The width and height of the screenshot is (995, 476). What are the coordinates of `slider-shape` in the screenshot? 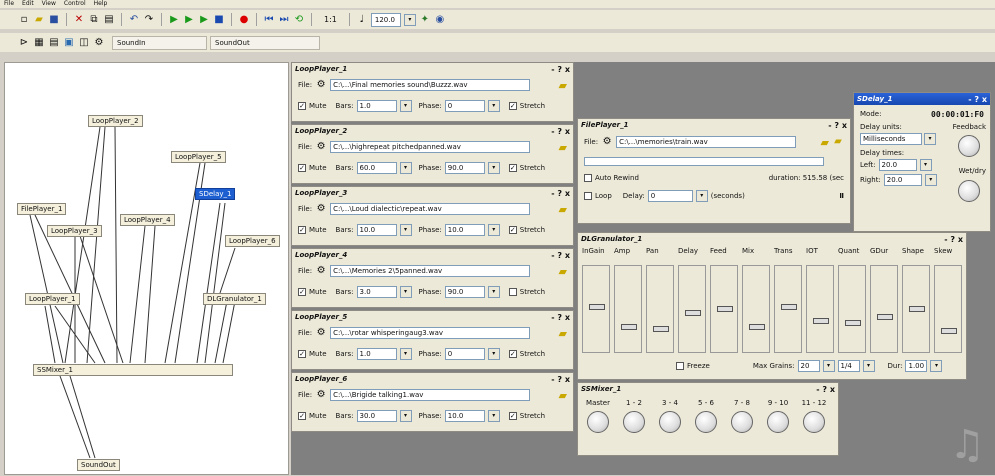 It's located at (916, 309).